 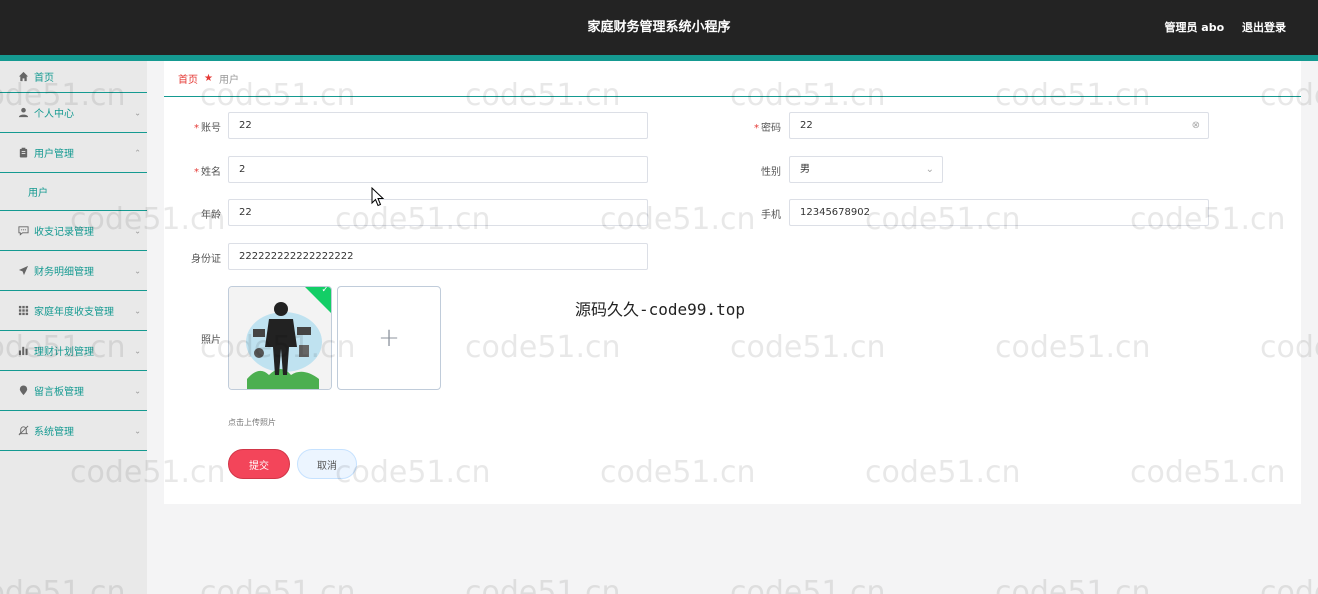 What do you see at coordinates (325, 291) in the screenshot?
I see `check-icon: ✓` at bounding box center [325, 291].